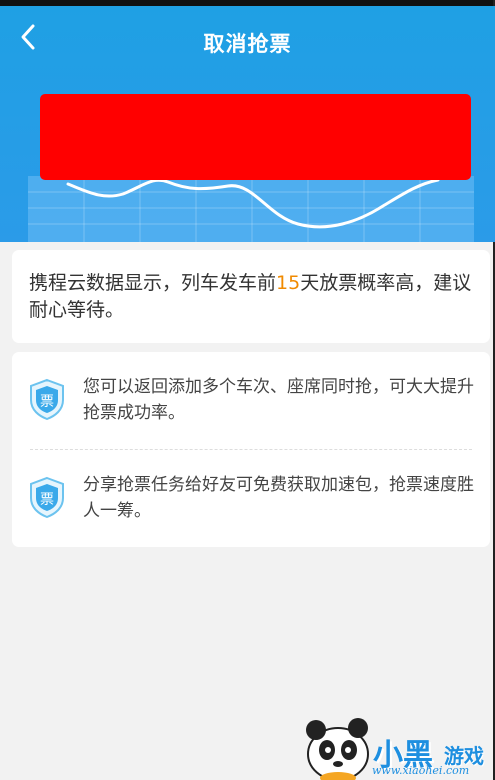  I want to click on probability-chart, so click(251, 209).